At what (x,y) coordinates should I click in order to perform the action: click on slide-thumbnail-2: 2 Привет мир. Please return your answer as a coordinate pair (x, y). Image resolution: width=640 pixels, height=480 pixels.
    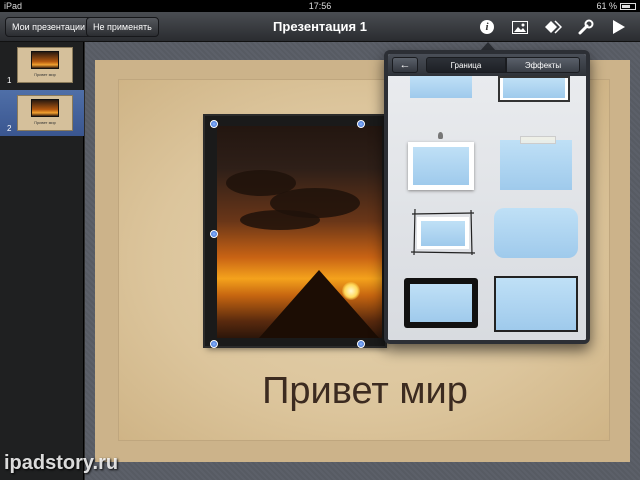
    Looking at the image, I should click on (42, 113).